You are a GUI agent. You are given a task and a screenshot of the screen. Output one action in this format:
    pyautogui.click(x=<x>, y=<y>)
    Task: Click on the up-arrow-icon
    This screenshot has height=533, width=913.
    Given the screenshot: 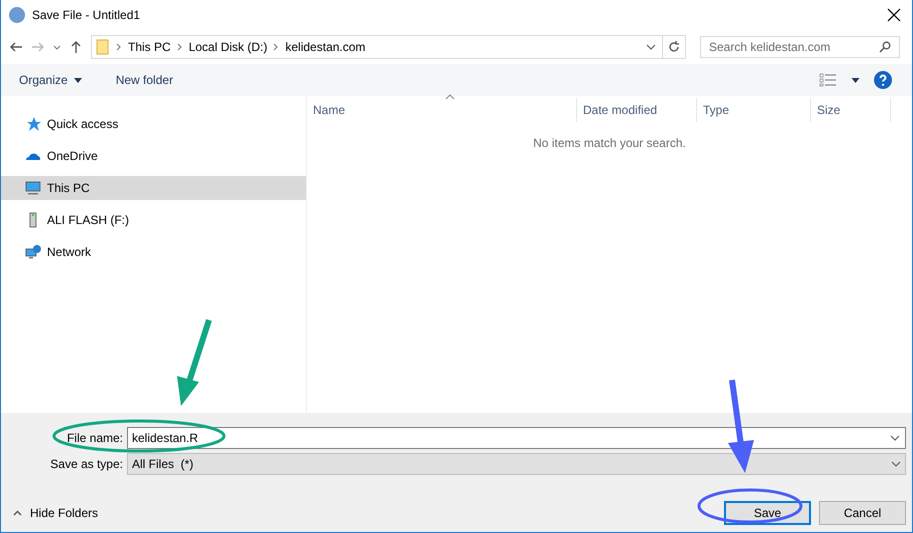 What is the action you would take?
    pyautogui.click(x=76, y=47)
    